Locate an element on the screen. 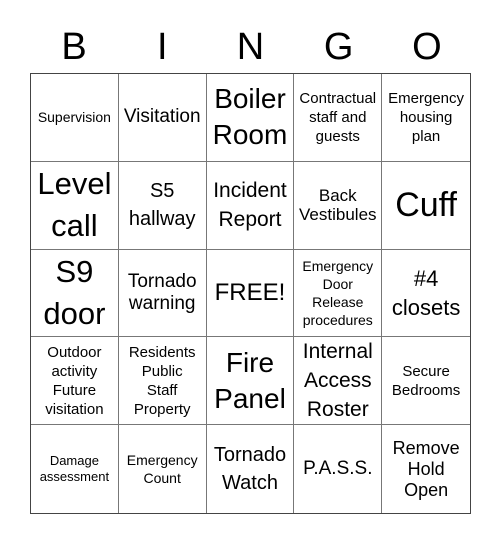  bingo-cell: Boiler Room is located at coordinates (250, 118).